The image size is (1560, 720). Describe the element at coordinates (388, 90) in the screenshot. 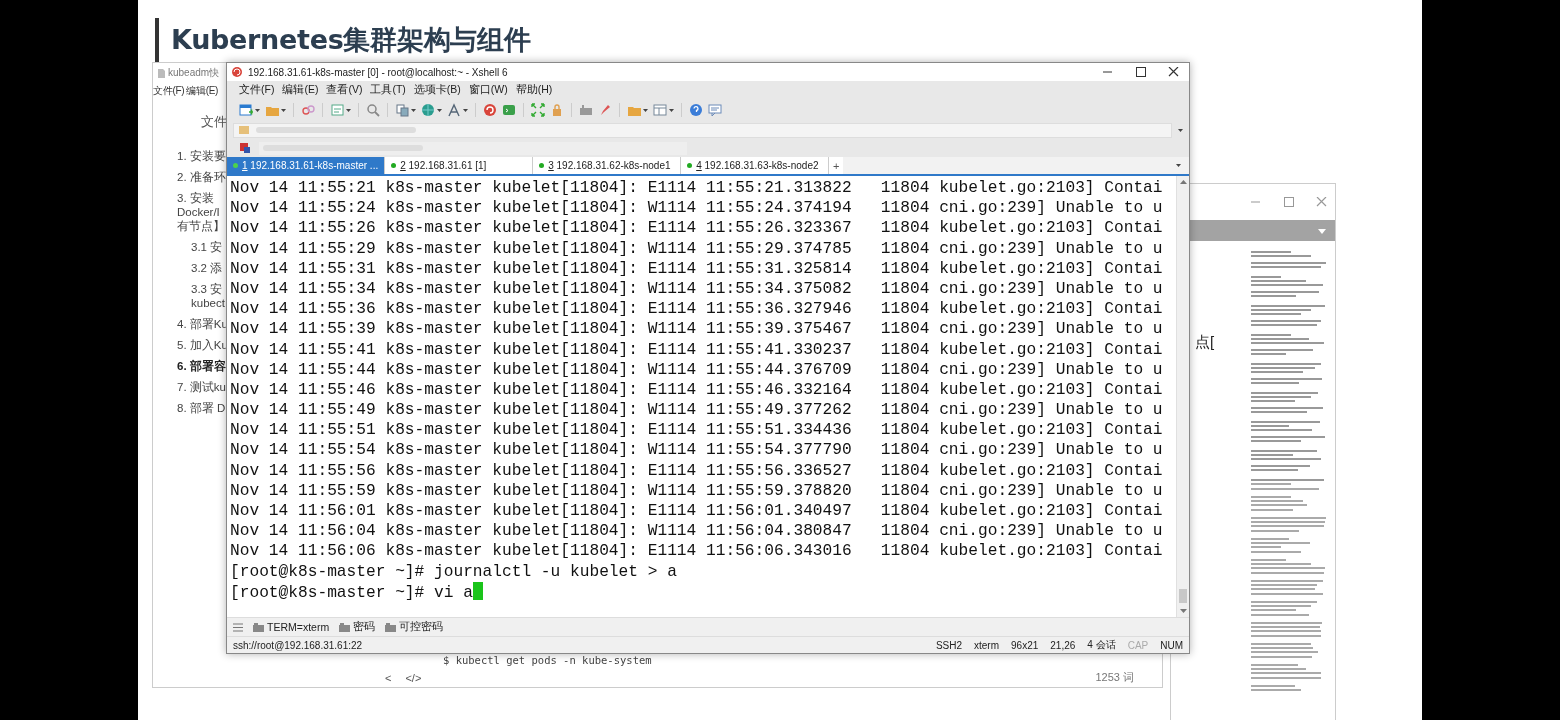

I see `menu-item: 工具(T)` at that location.